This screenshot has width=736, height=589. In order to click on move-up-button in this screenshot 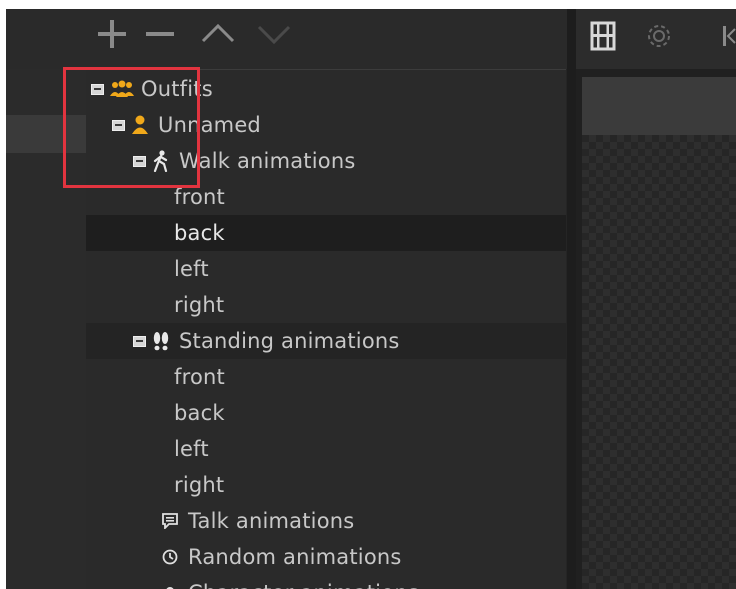, I will do `click(218, 34)`.